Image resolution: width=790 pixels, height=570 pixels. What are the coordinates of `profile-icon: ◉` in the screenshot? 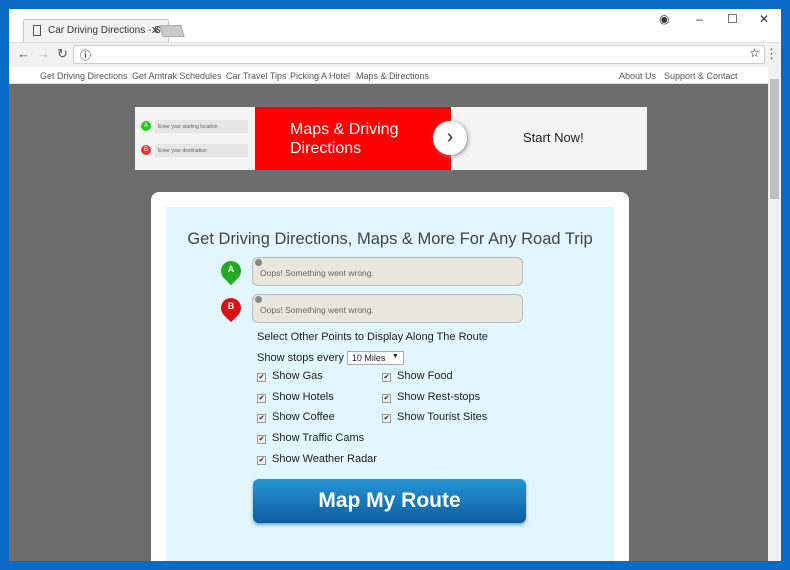 It's located at (664, 19).